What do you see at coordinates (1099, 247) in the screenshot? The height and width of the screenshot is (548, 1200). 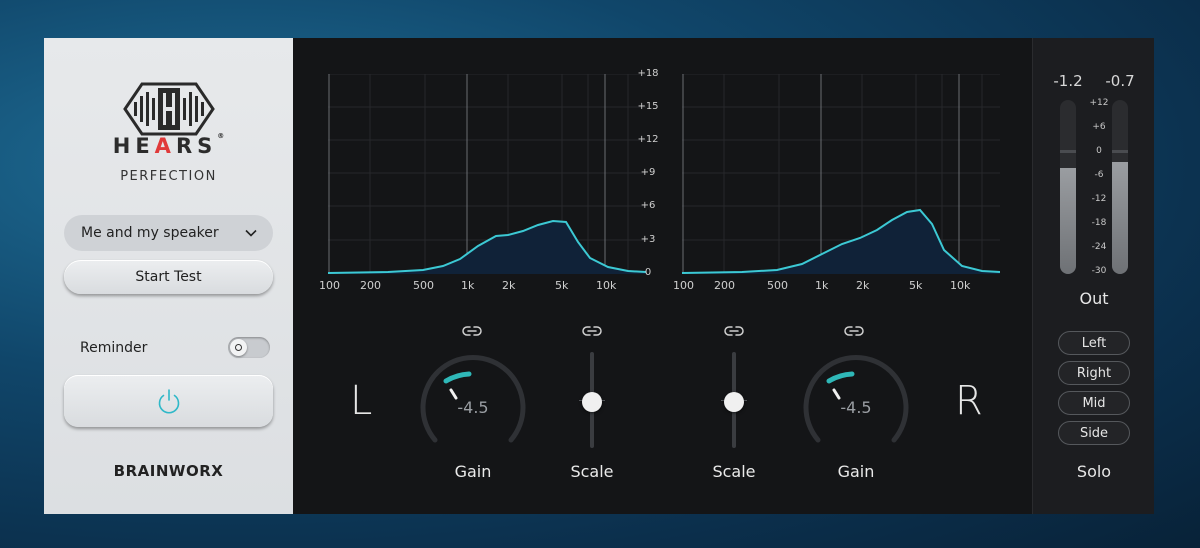 I see `meter-scale-label: -24` at bounding box center [1099, 247].